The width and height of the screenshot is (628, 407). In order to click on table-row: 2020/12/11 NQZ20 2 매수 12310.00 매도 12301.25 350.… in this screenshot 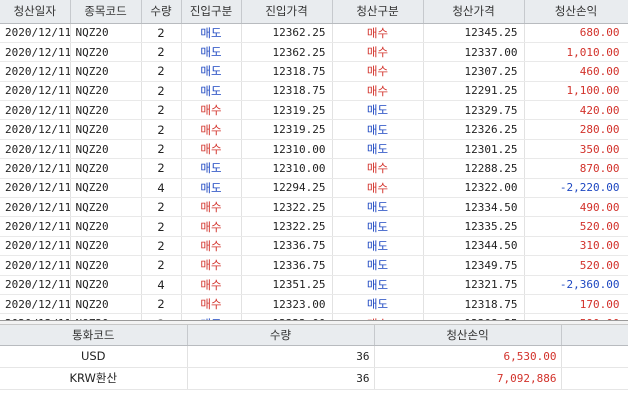, I will do `click(314, 149)`.